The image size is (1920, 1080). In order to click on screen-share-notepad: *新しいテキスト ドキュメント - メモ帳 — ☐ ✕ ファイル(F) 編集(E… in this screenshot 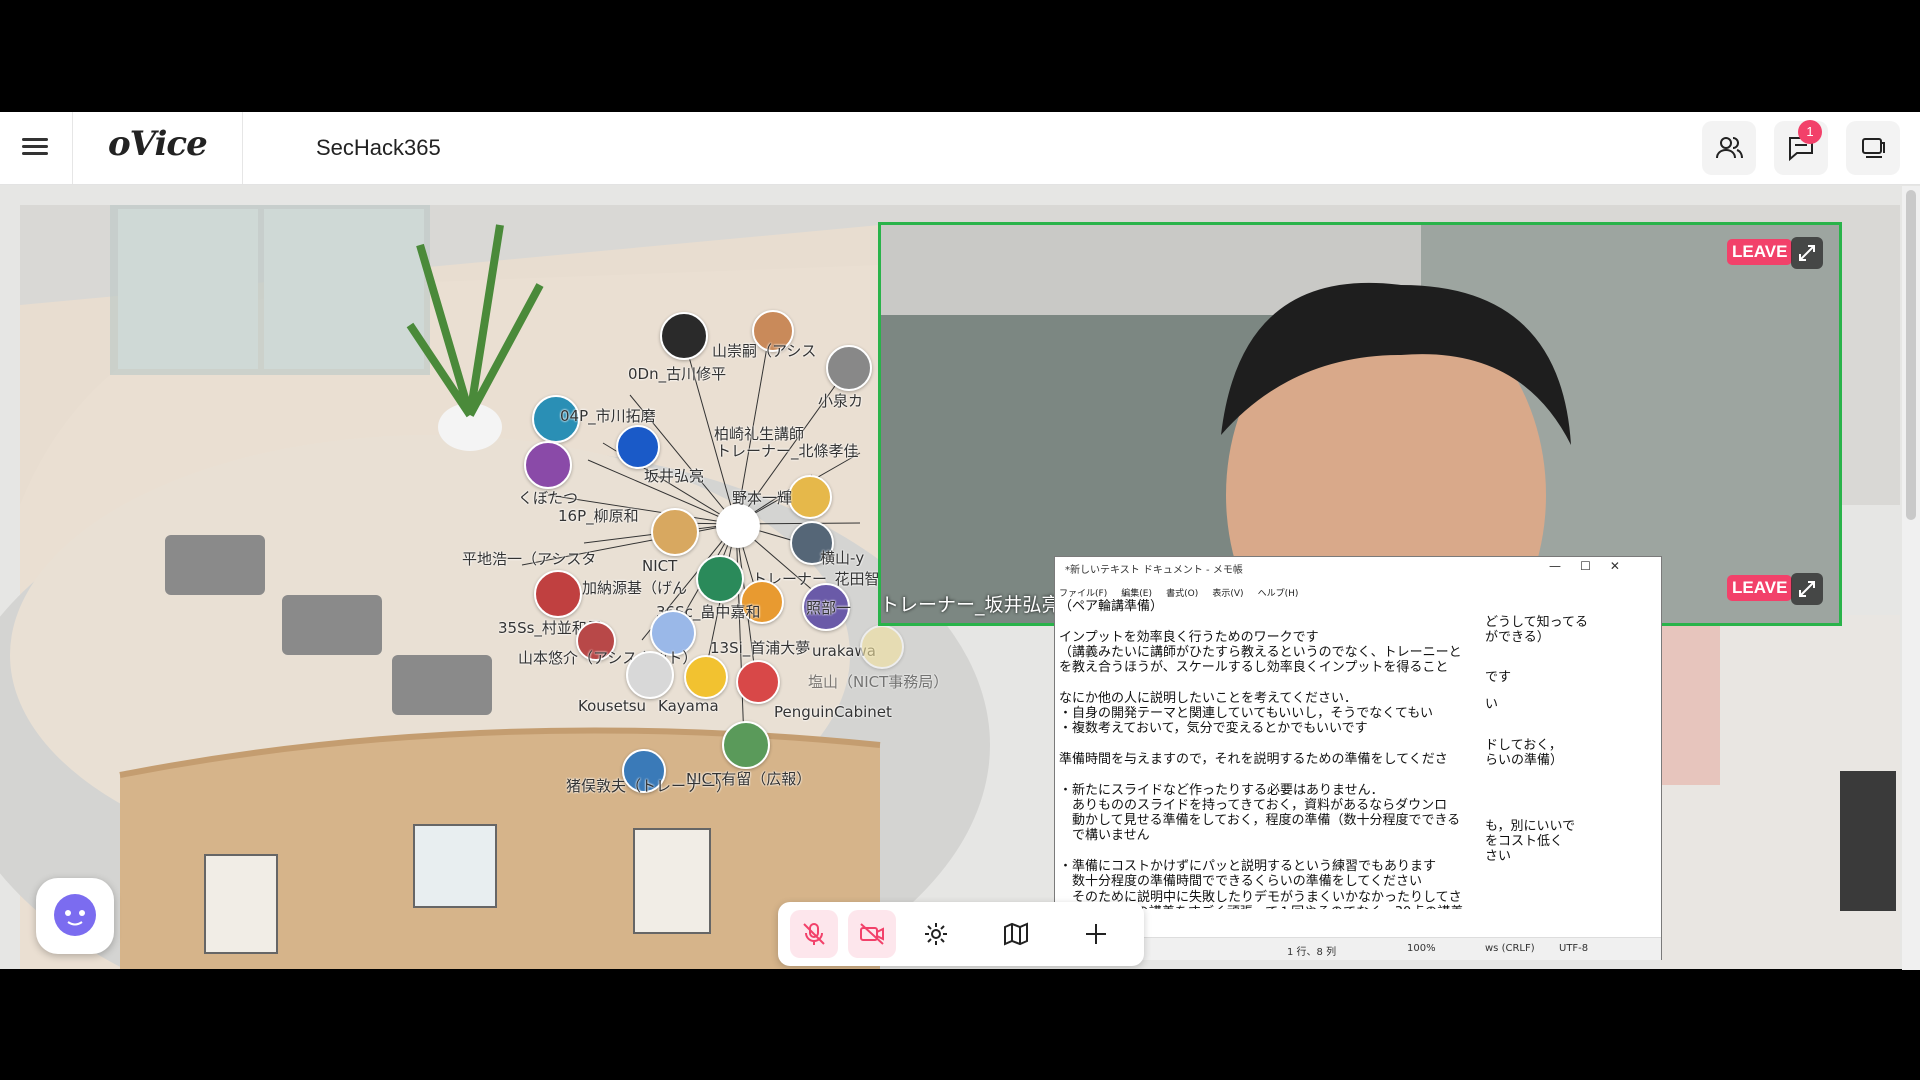, I will do `click(1358, 758)`.